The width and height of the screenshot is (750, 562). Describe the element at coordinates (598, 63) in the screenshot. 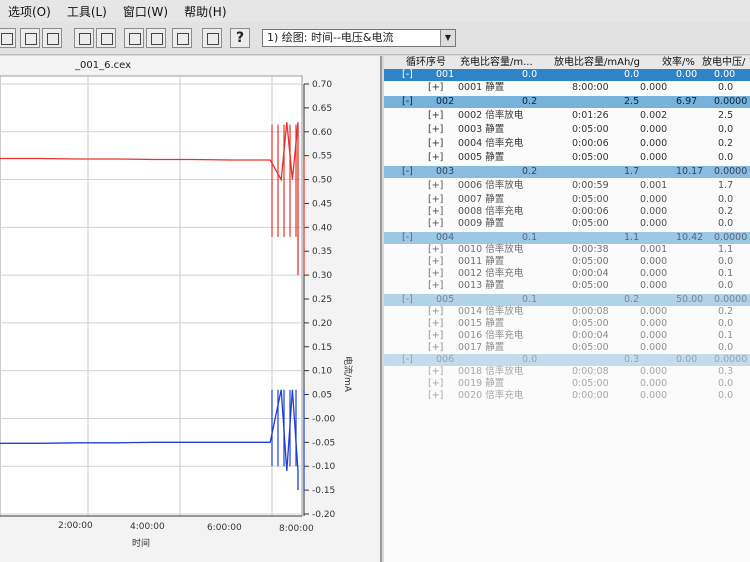

I see `col-discharge-capacity: 放电比容量/mAh/g` at that location.